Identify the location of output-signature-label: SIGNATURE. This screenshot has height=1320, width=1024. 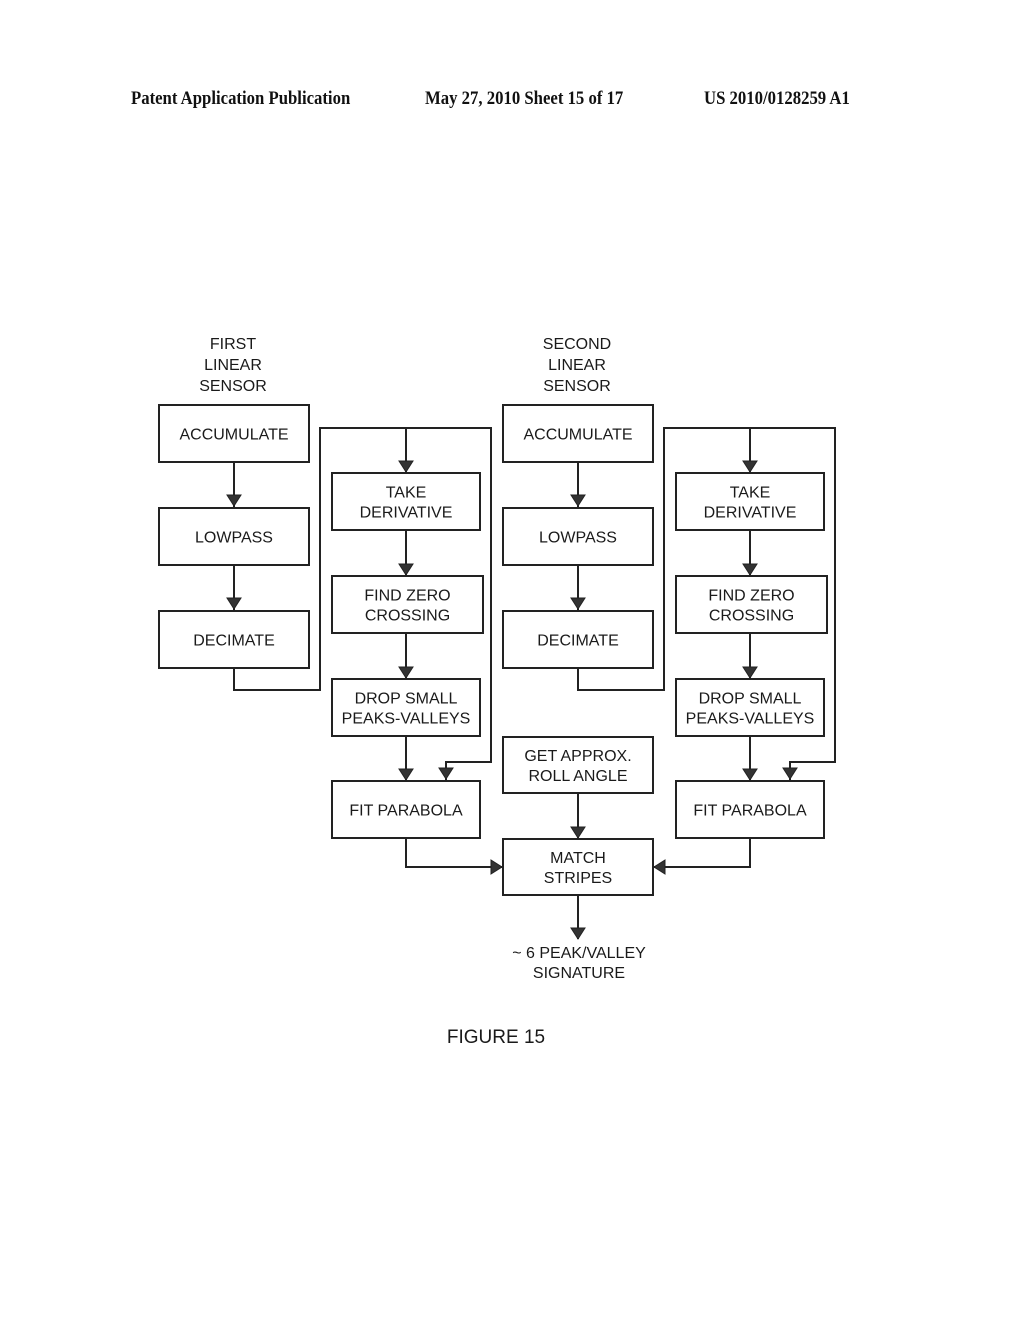
(579, 973).